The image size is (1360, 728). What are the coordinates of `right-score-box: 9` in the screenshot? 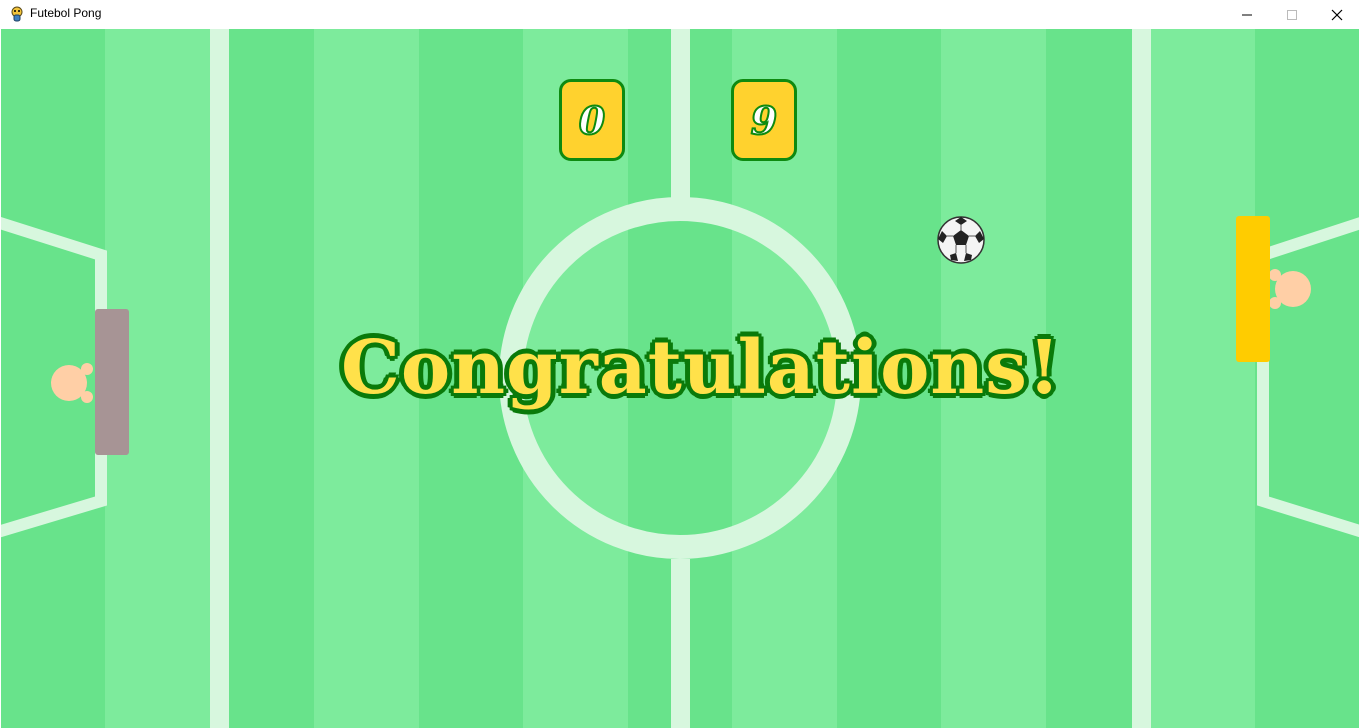 It's located at (764, 120).